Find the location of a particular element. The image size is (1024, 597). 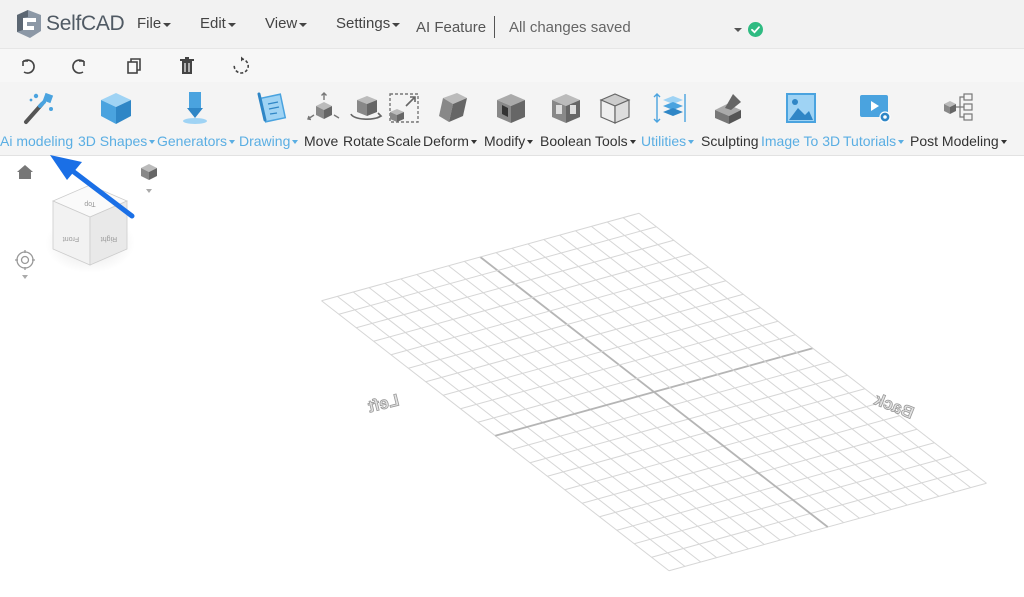

tool-label: Generators is located at coordinates (196, 141).